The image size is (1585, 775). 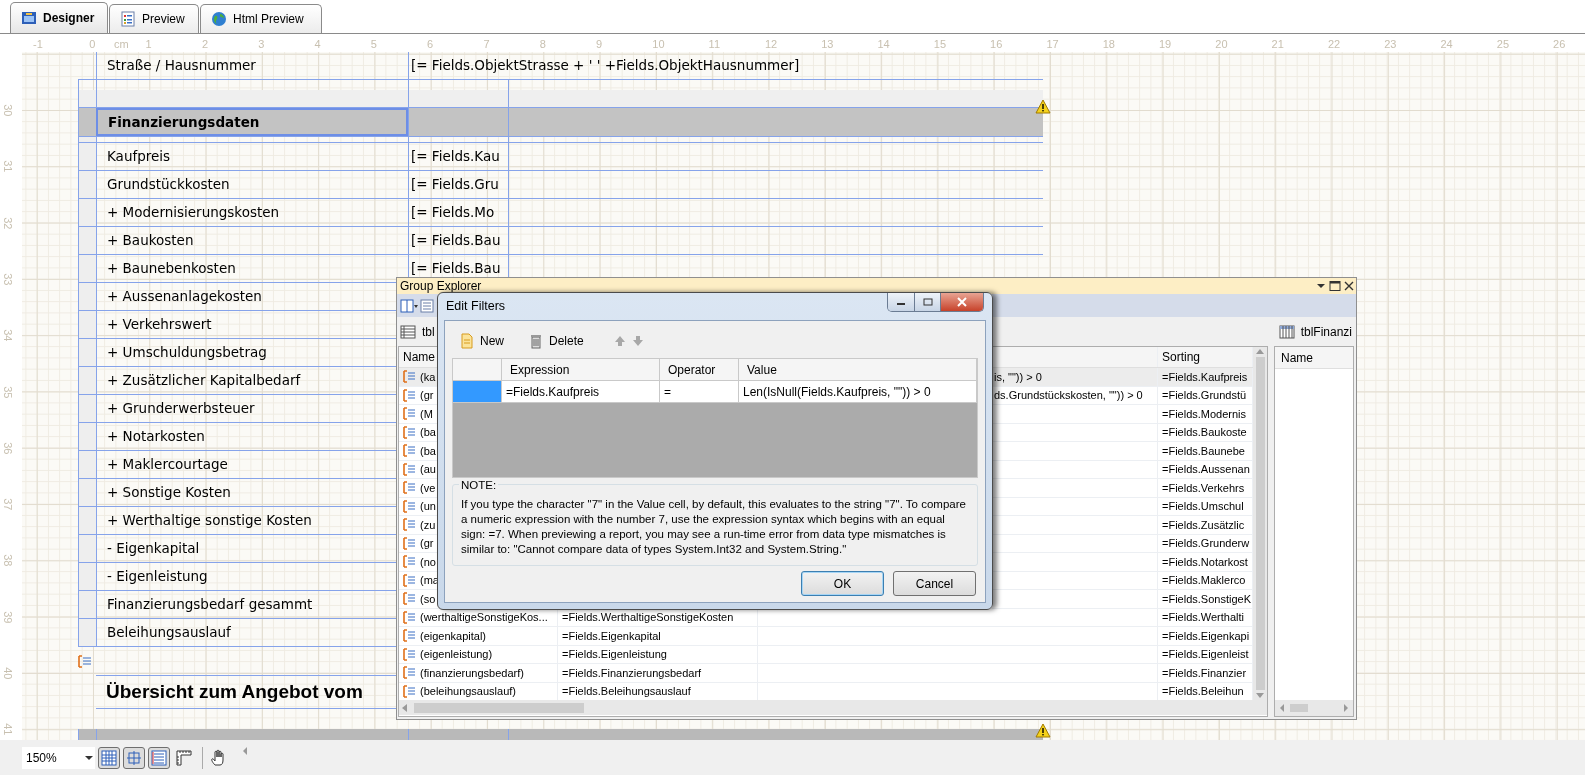 I want to click on ok-button: OK, so click(x=842, y=583).